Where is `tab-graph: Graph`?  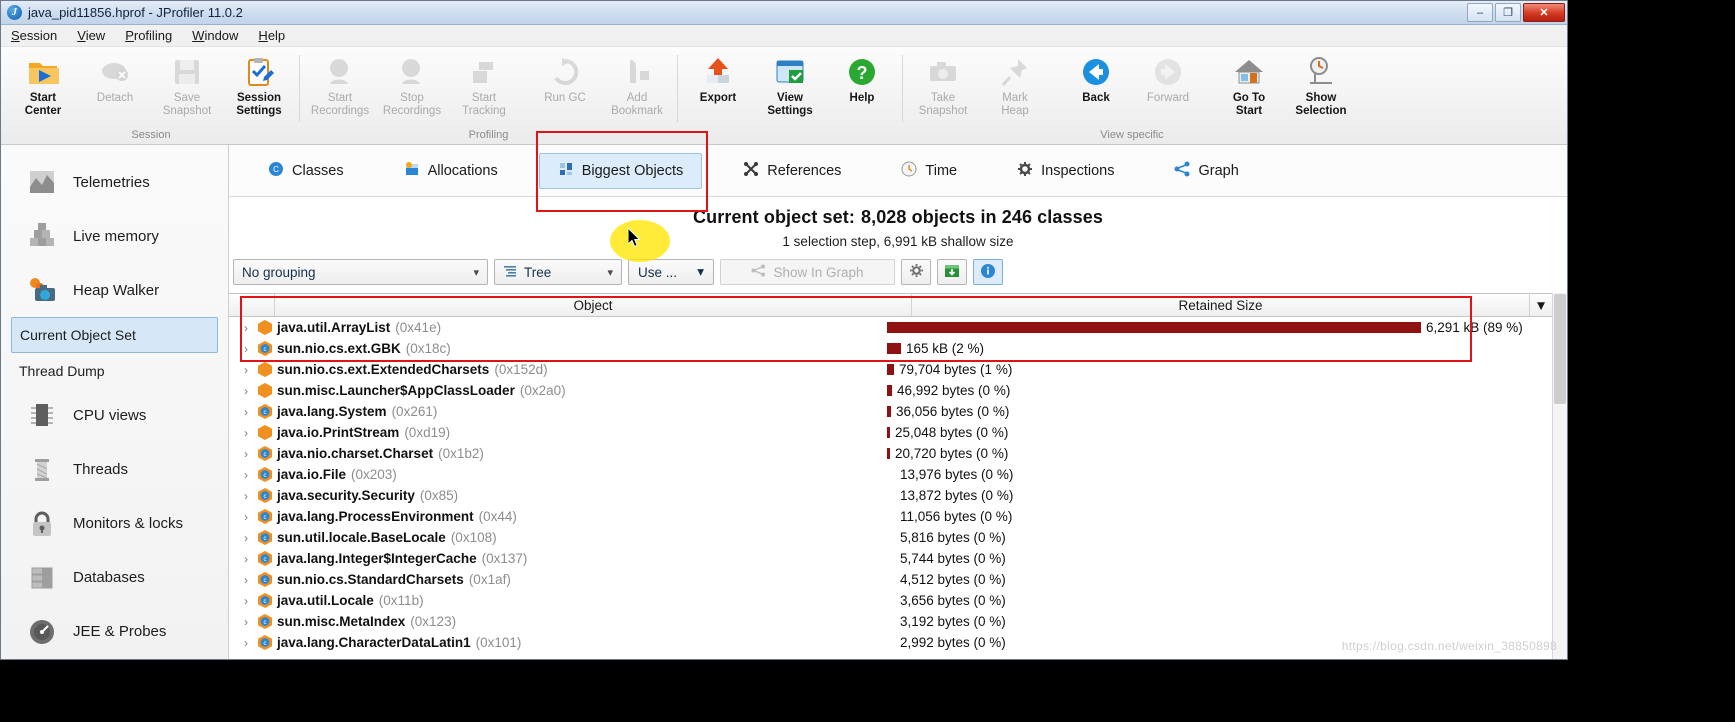 tab-graph: Graph is located at coordinates (1206, 171).